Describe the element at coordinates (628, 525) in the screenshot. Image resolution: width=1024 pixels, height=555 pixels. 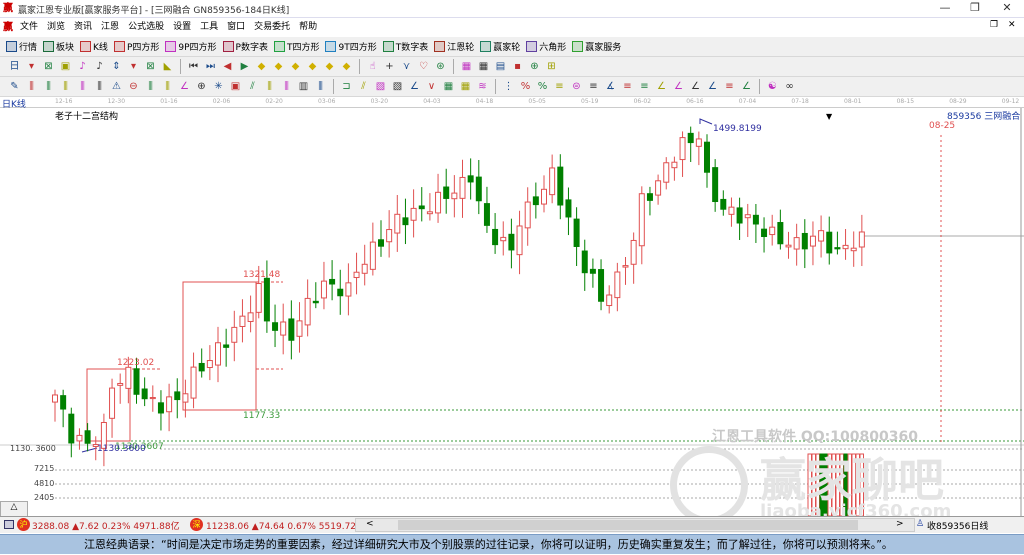
I see `scroll-thumb` at that location.